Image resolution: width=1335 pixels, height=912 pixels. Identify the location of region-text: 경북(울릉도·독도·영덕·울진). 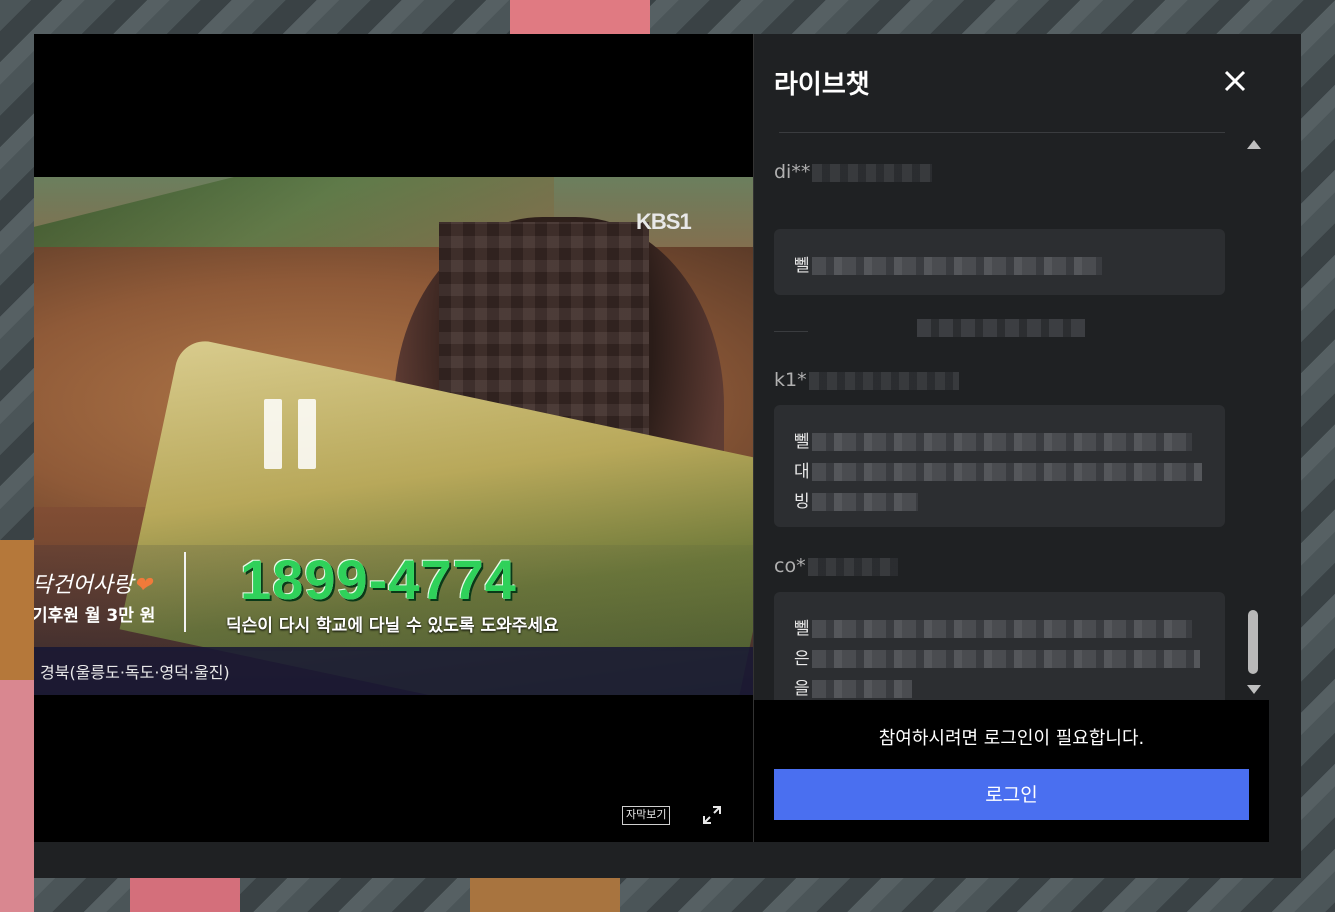
(135, 672).